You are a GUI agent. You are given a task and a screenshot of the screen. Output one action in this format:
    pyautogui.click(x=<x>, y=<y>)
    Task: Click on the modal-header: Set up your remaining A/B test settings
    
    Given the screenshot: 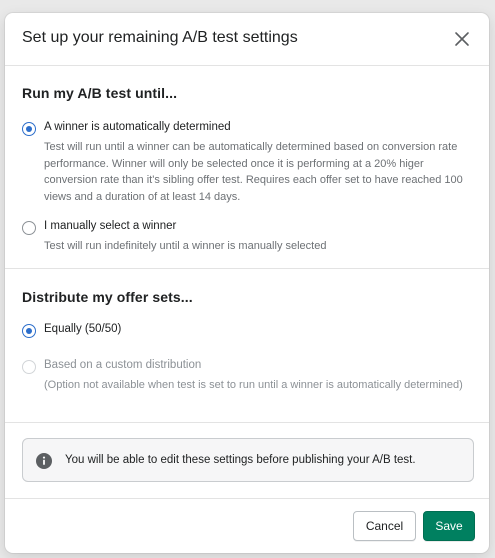 What is the action you would take?
    pyautogui.click(x=247, y=39)
    